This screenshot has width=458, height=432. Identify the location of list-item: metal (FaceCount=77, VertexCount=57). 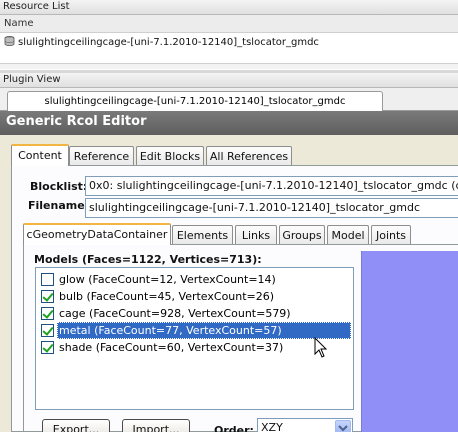
(199, 330).